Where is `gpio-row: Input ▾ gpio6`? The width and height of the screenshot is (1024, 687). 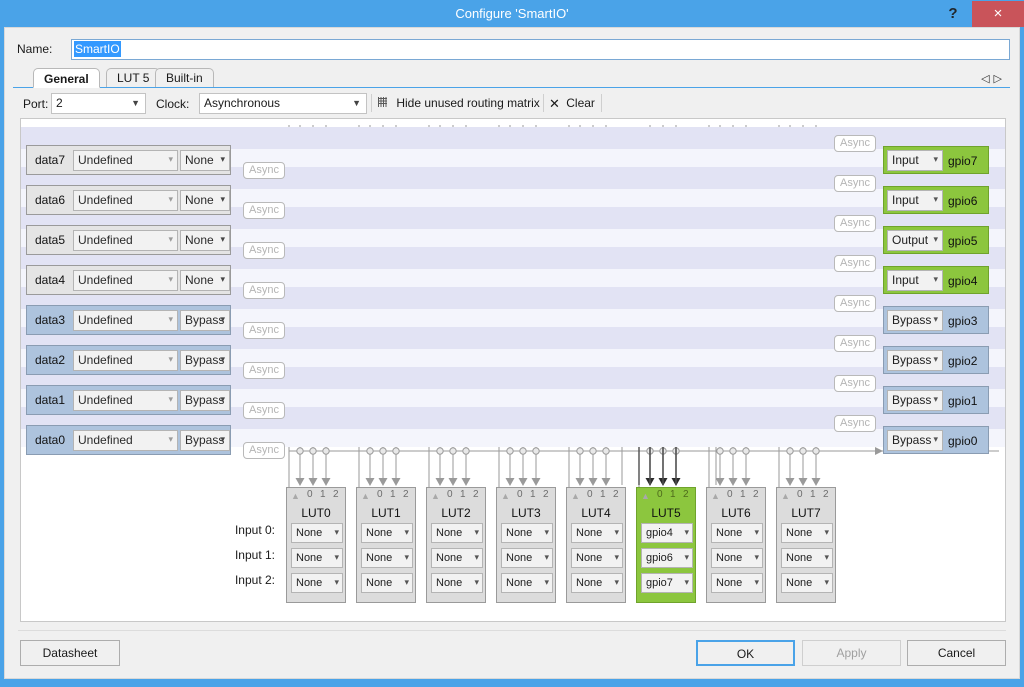 gpio-row: Input ▾ gpio6 is located at coordinates (936, 200).